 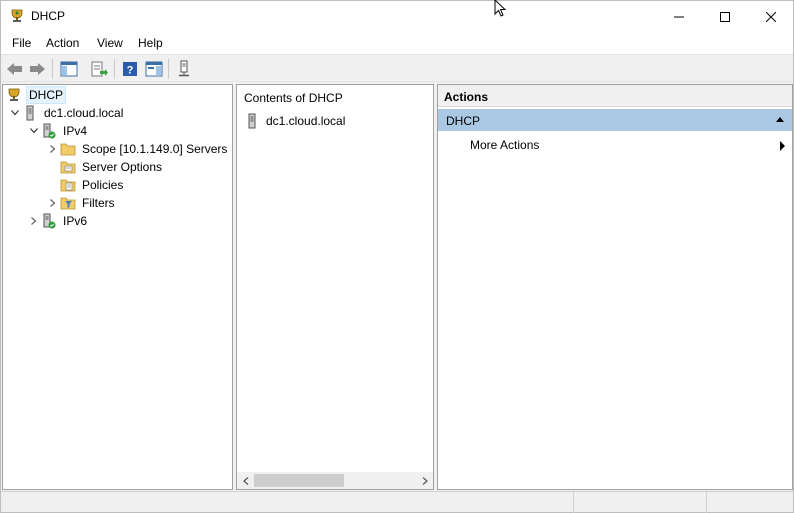 What do you see at coordinates (75, 221) in the screenshot?
I see `tree-label-ipv6: IPv6` at bounding box center [75, 221].